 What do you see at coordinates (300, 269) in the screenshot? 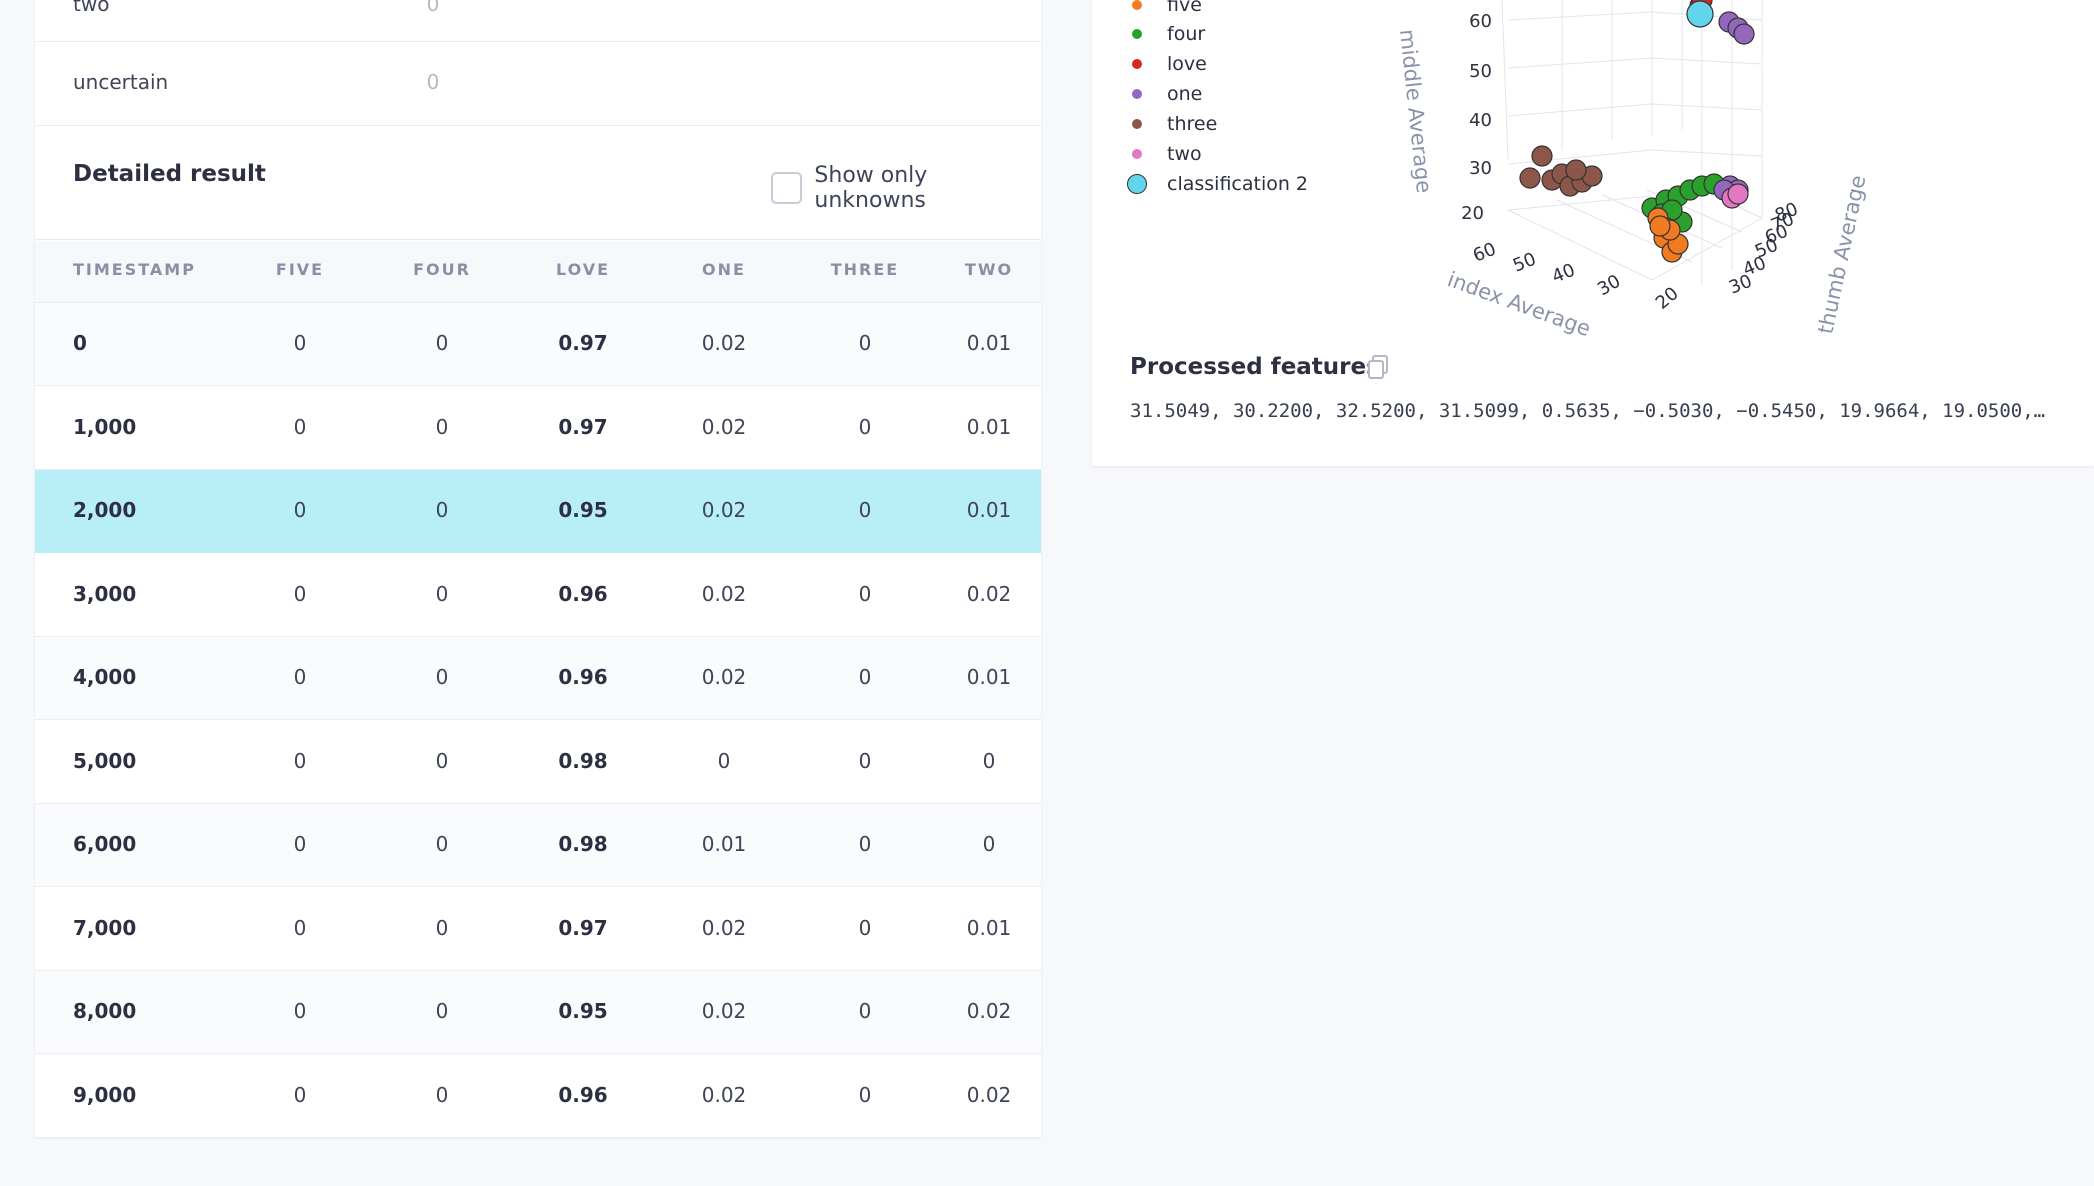
I see `column-header-five: FIVE` at bounding box center [300, 269].